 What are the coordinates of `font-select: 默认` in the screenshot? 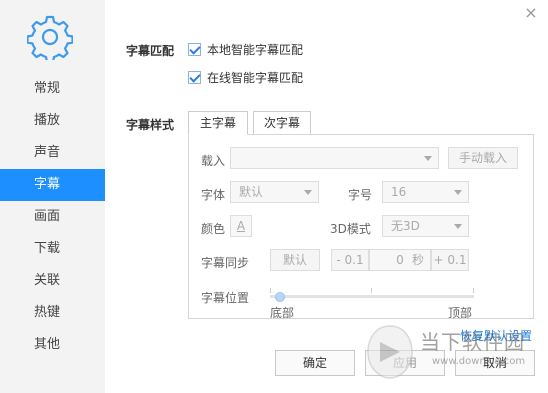 It's located at (274, 192).